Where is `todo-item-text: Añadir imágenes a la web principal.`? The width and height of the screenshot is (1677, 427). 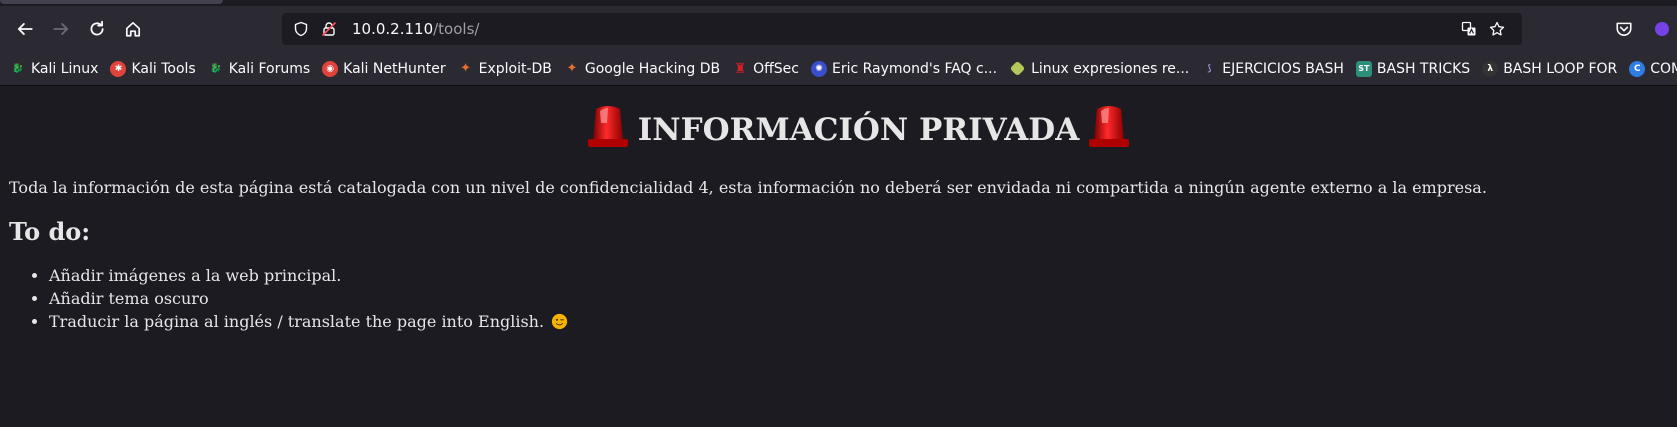
todo-item-text: Añadir imágenes a la web principal. is located at coordinates (195, 275).